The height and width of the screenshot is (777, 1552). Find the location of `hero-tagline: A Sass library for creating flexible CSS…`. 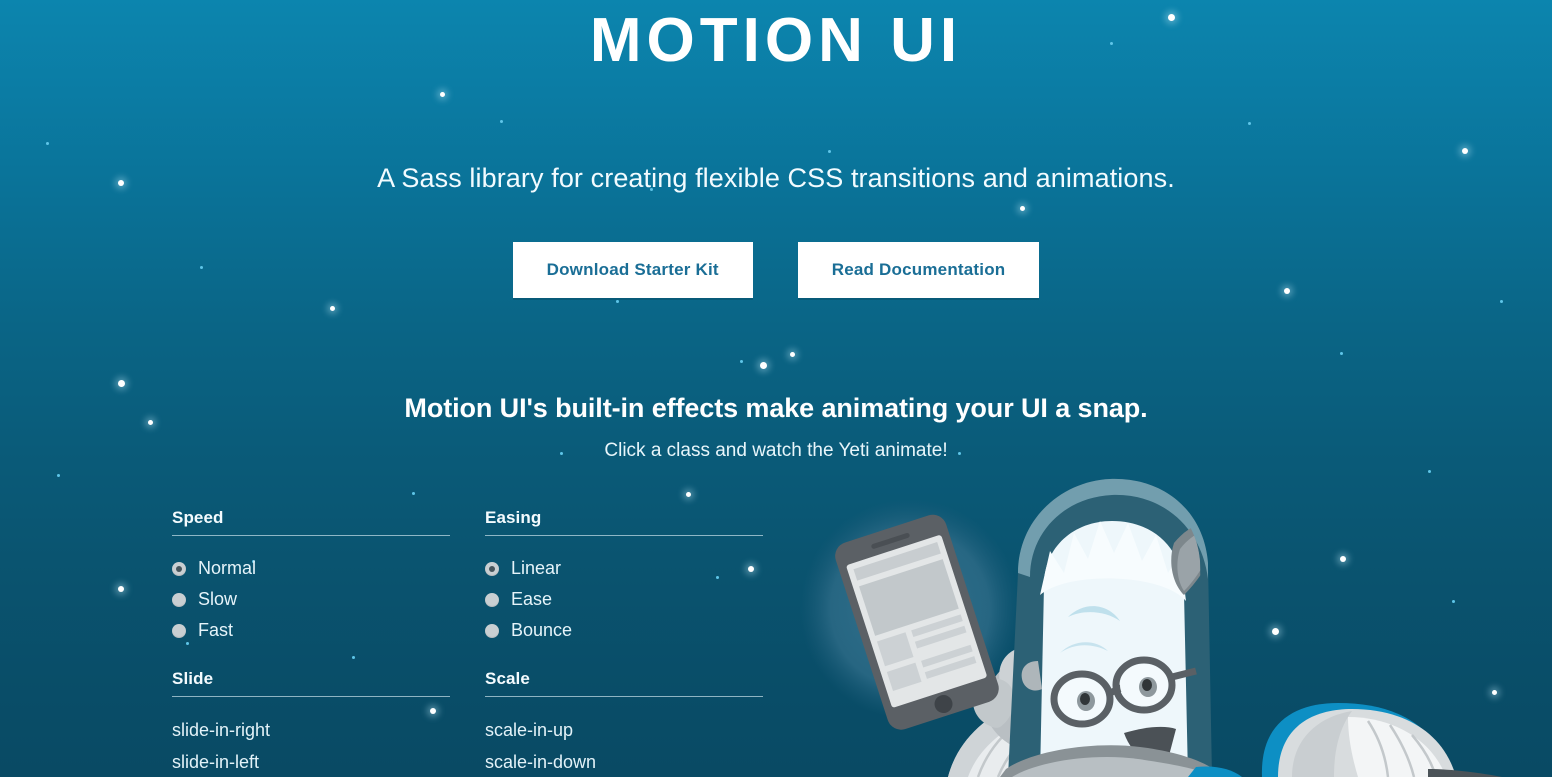

hero-tagline: A Sass library for creating flexible CSS… is located at coordinates (776, 178).